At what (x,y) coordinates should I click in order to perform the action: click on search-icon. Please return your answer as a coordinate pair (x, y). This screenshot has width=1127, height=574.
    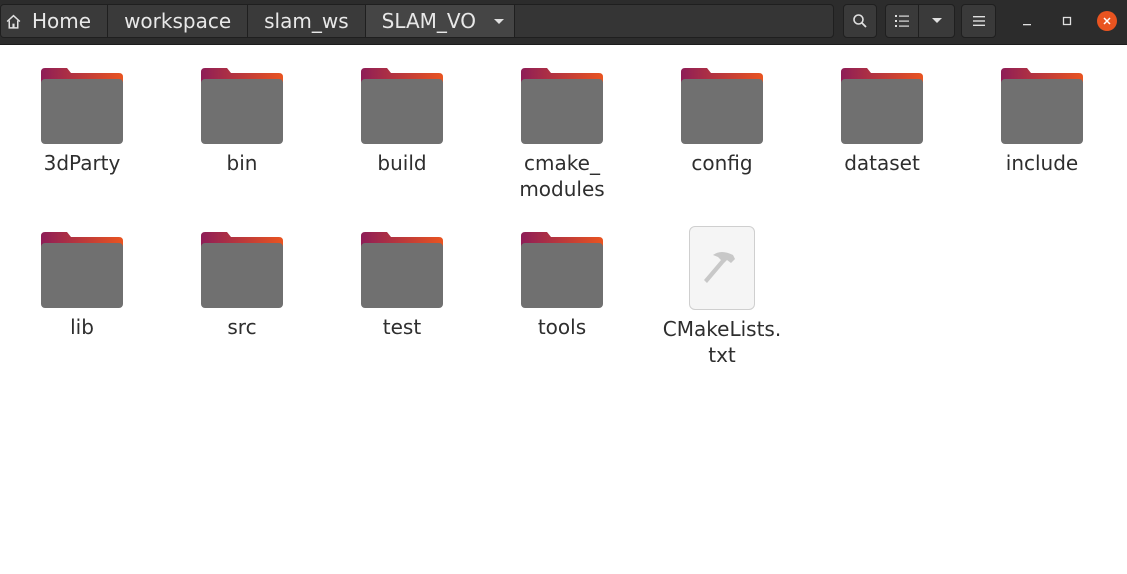
    Looking at the image, I should click on (860, 21).